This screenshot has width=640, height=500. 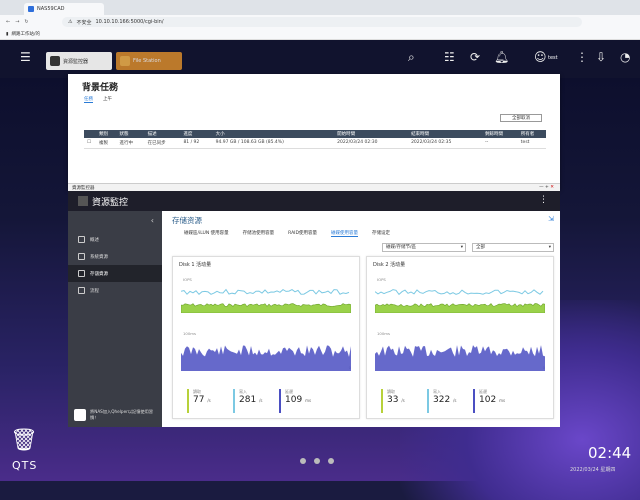 I want to click on stat-read: 讀取 33 /s, so click(x=402, y=401).